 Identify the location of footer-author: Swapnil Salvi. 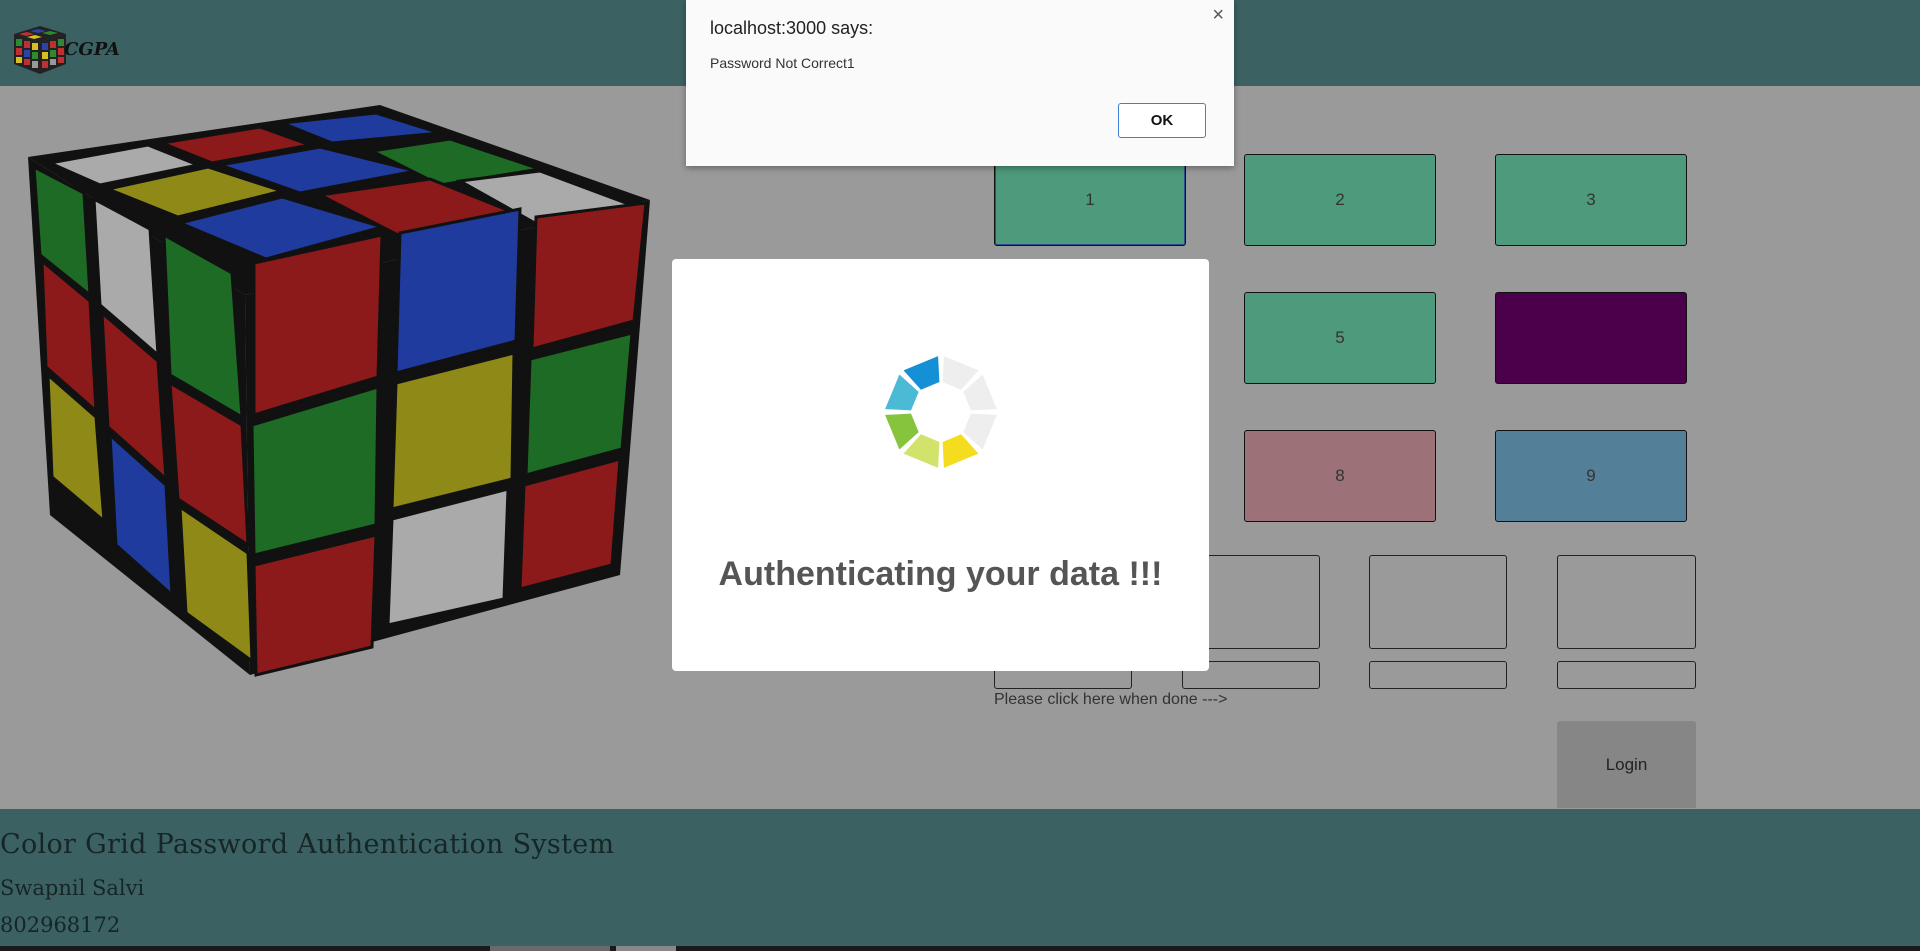
(72, 888).